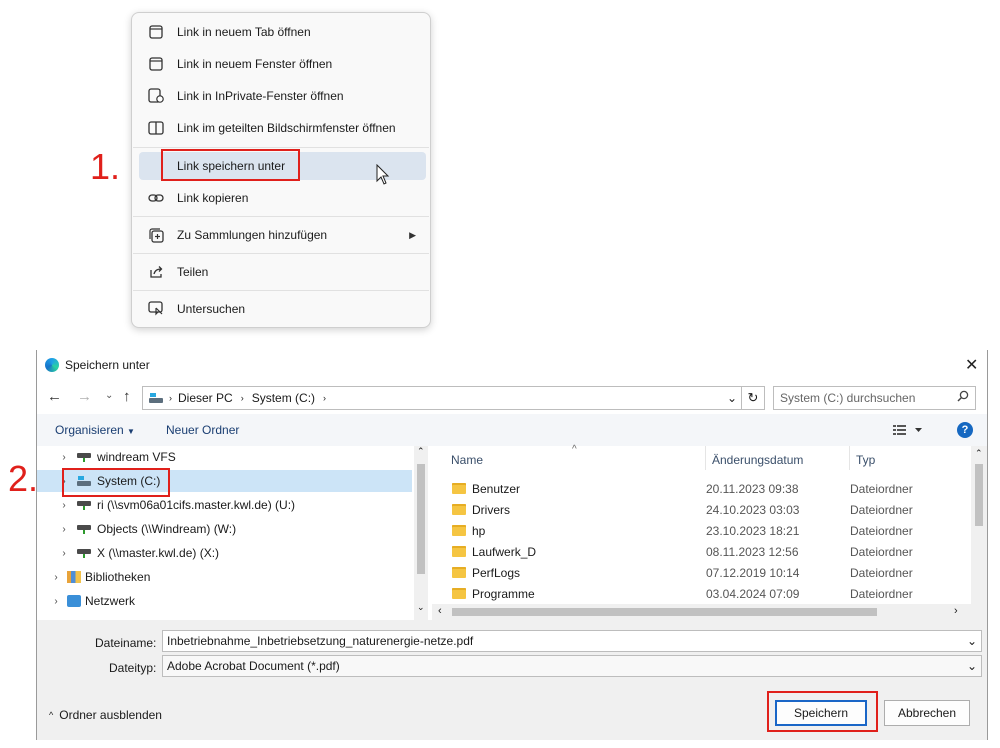 This screenshot has width=1000, height=748. Describe the element at coordinates (282, 272) in the screenshot. I see `menu-item-share: Teilen` at that location.